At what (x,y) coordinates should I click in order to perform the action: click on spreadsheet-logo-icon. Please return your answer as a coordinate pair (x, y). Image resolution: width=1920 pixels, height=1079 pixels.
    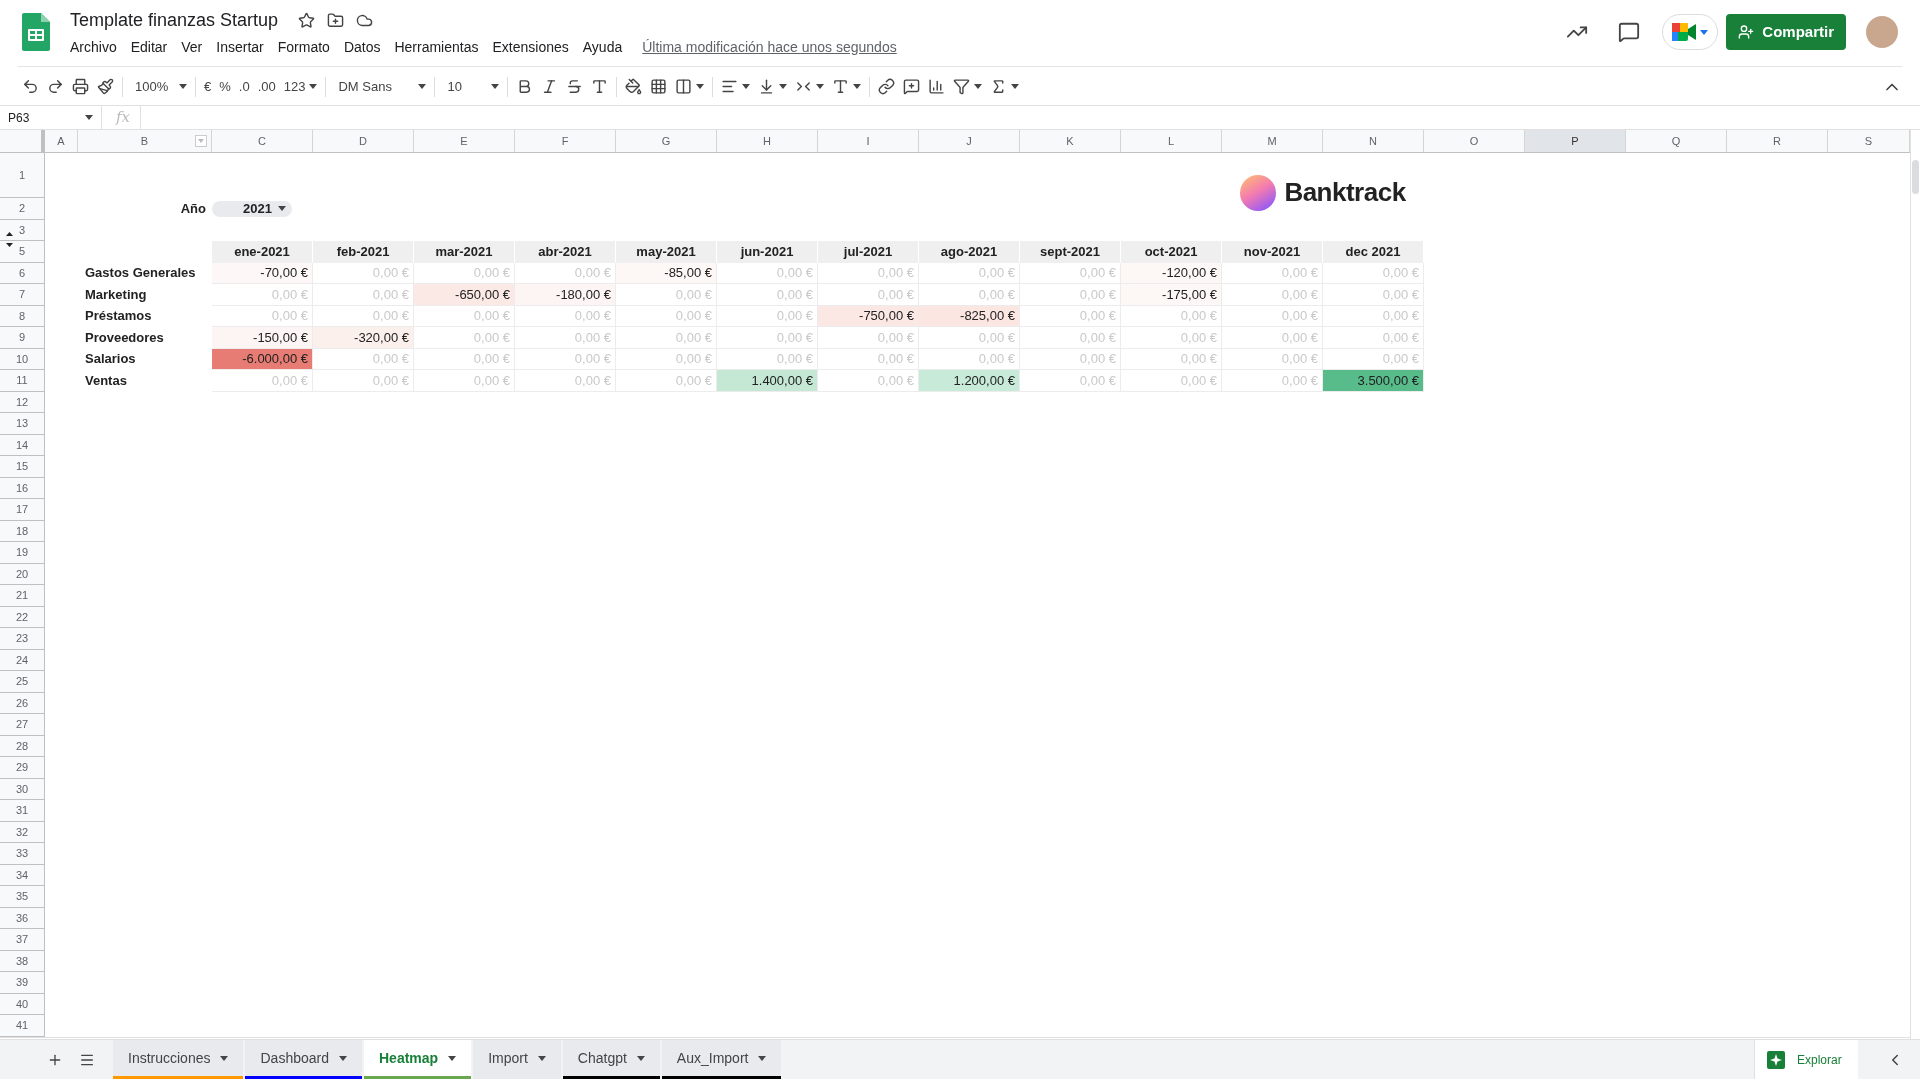
    Looking at the image, I should click on (36, 32).